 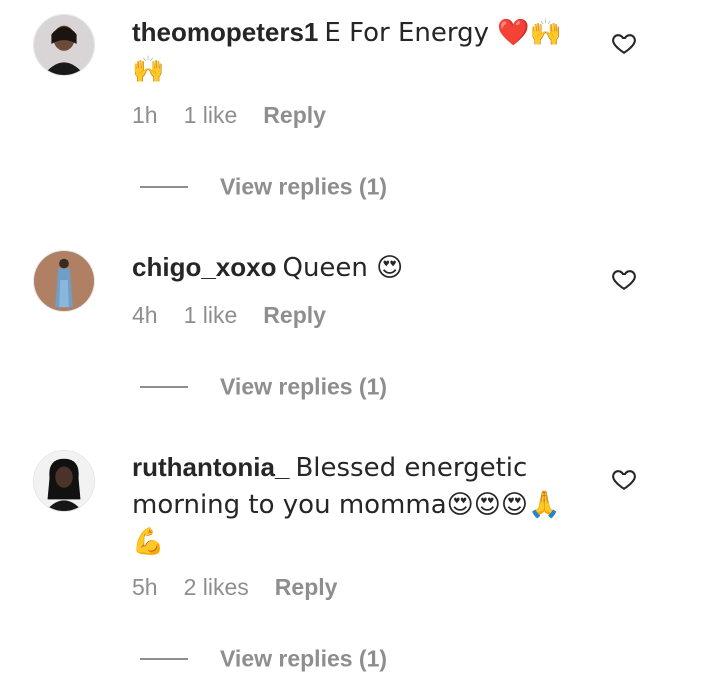 I want to click on comment-meta: 4h 1 like Reply, so click(x=242, y=315).